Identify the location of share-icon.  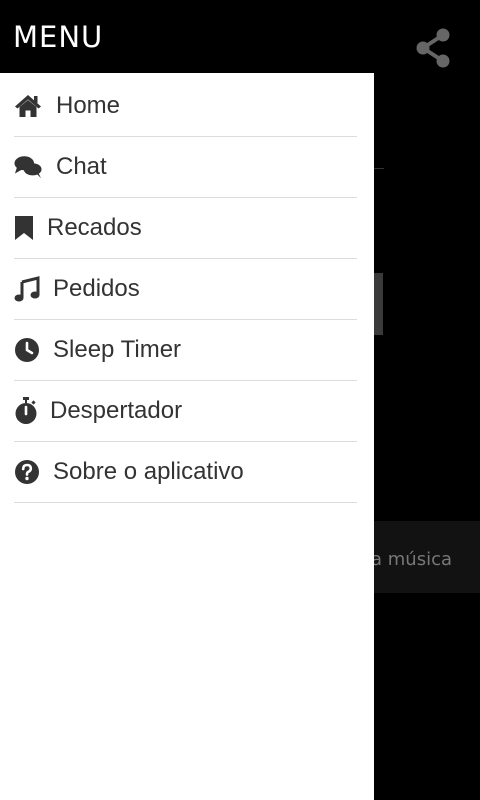
(433, 48).